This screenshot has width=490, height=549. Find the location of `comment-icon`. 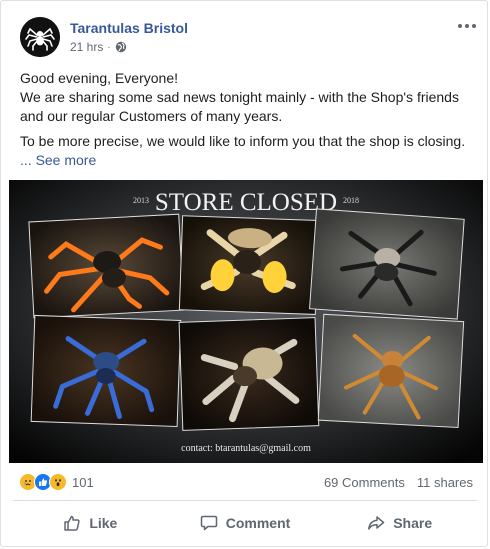

comment-icon is located at coordinates (208, 523).